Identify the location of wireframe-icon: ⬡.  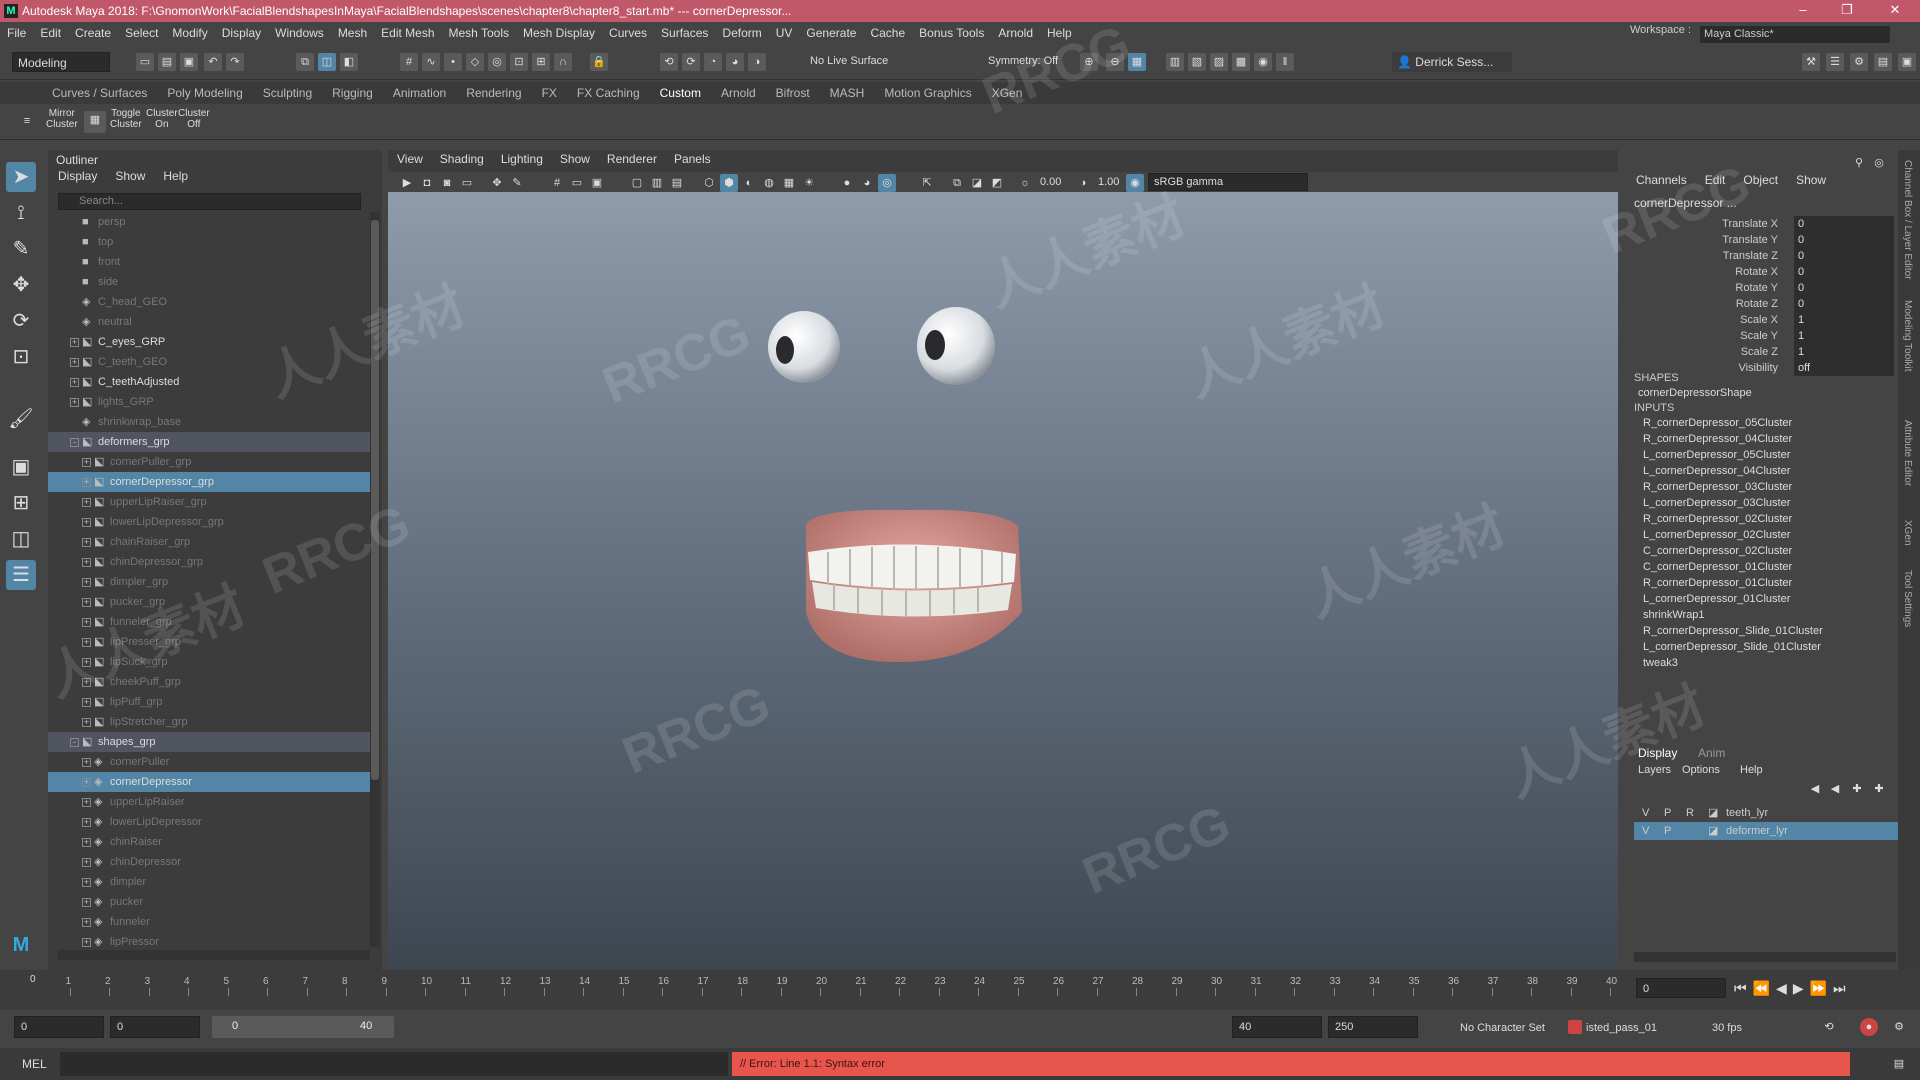
(709, 183).